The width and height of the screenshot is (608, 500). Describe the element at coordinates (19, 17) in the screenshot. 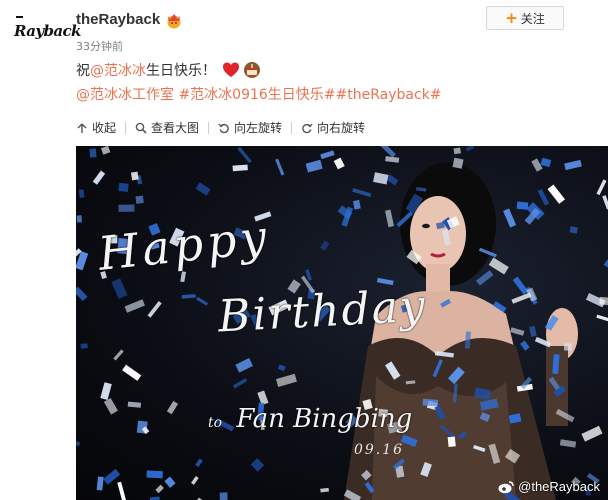

I see `logo-mark` at that location.